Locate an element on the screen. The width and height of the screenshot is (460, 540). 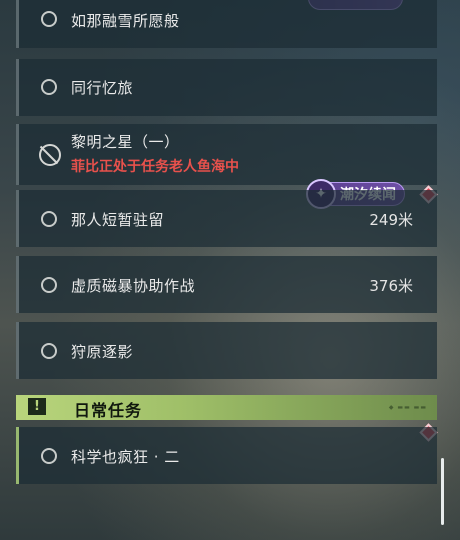
section-title: 日常任务 is located at coordinates (108, 410).